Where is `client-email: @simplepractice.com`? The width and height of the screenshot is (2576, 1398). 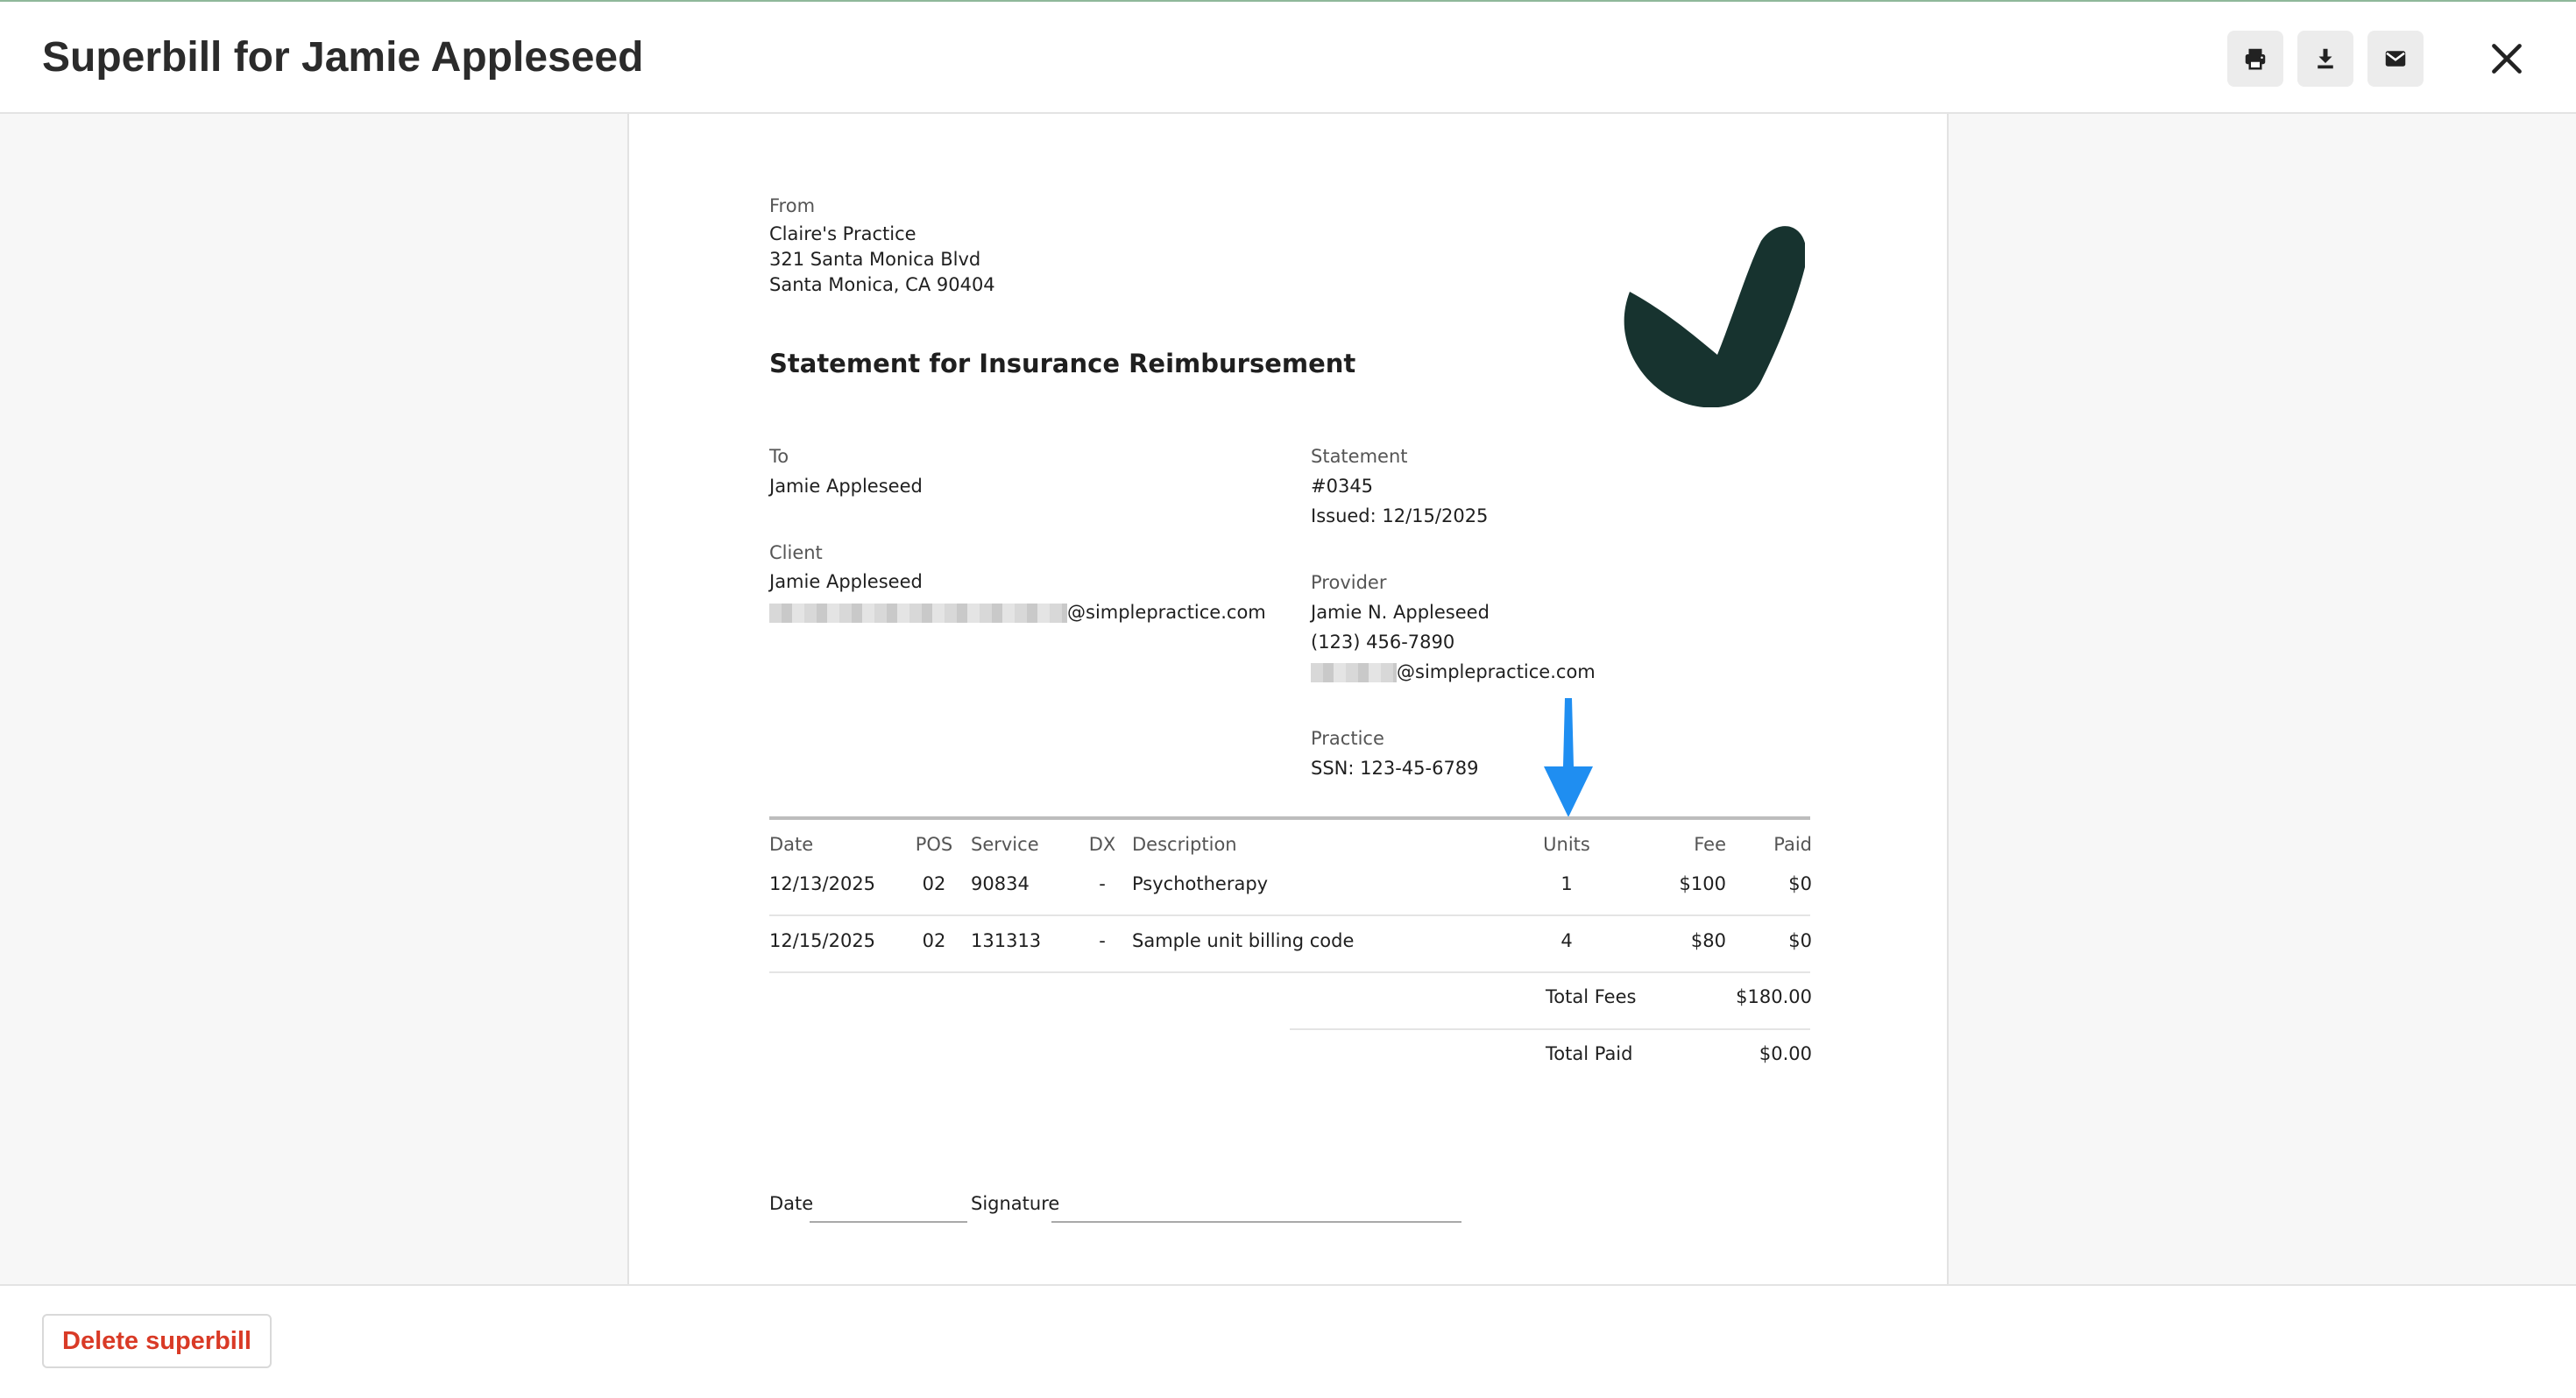 client-email: @simplepractice.com is located at coordinates (1017, 612).